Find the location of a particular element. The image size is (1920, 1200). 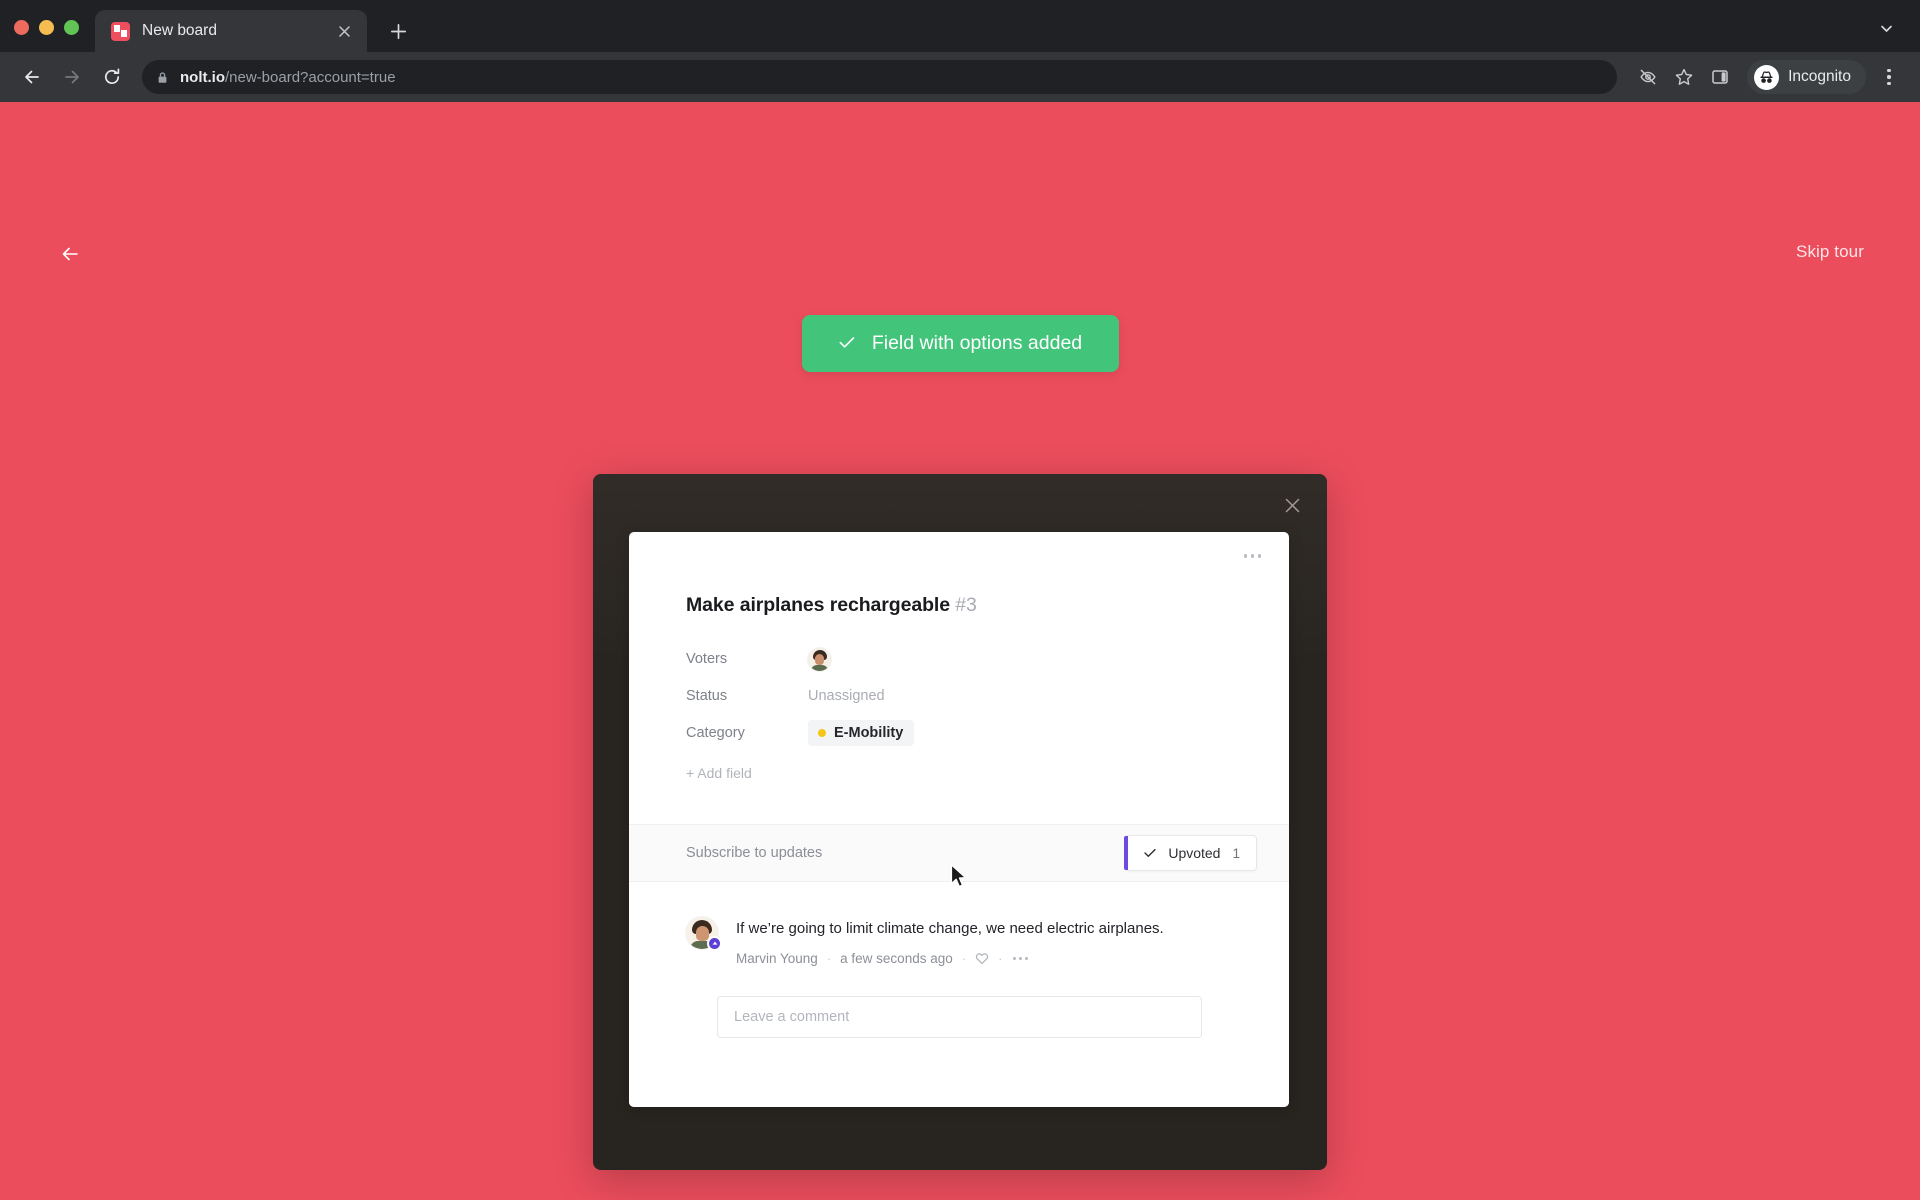

reload-button is located at coordinates (112, 77).